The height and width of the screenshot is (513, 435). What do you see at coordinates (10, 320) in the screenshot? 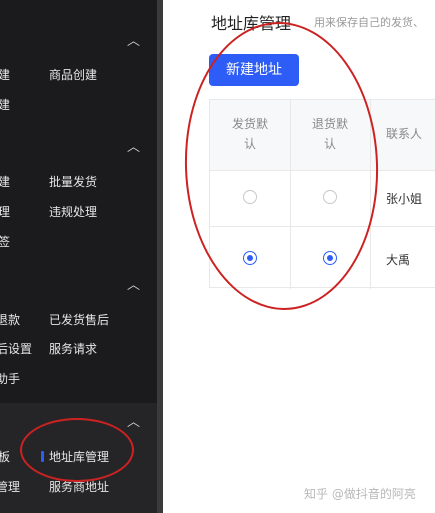
I see `sidebar-item-refund: 退款` at bounding box center [10, 320].